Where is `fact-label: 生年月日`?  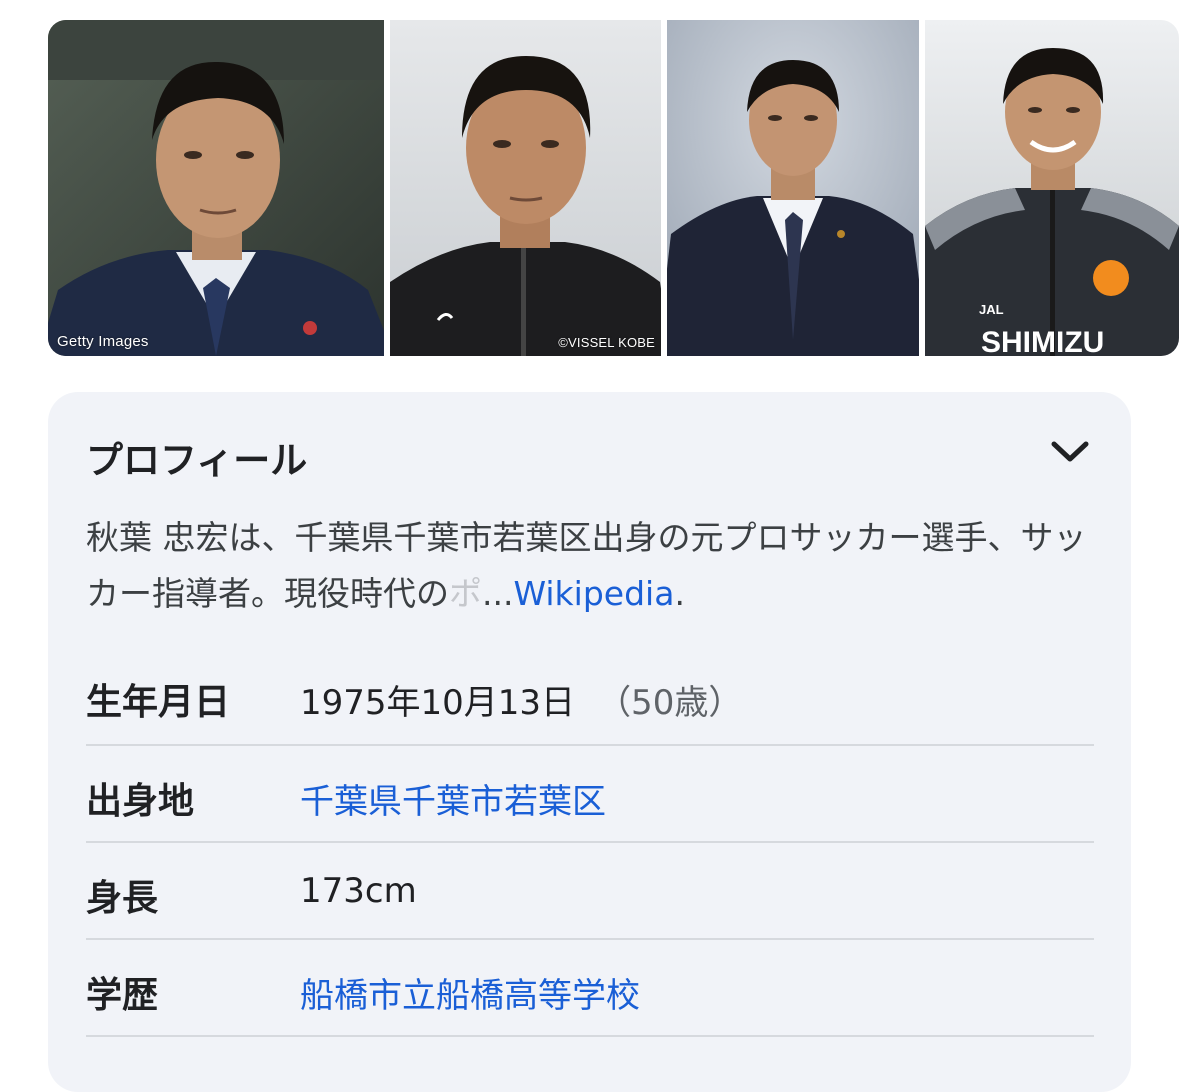
fact-label: 生年月日 is located at coordinates (158, 702).